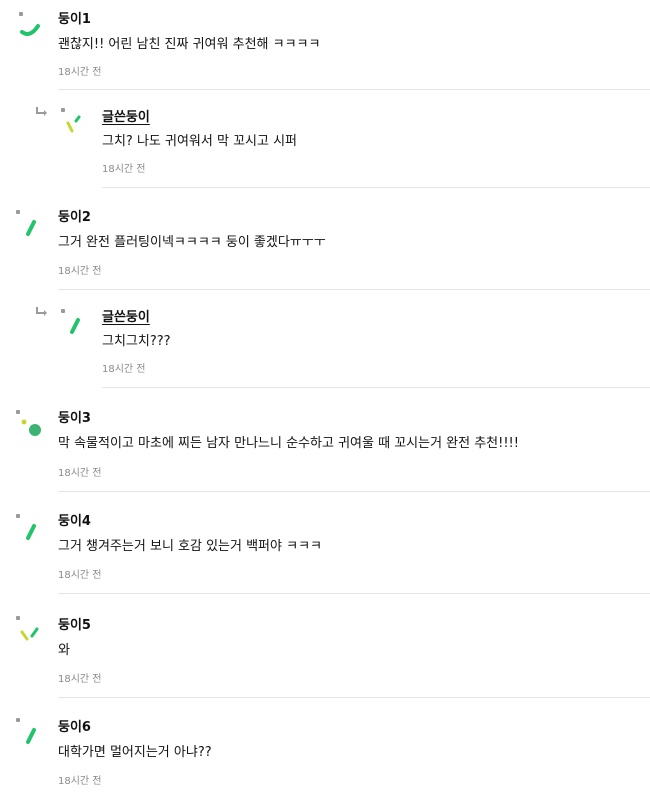 This screenshot has height=800, width=650. I want to click on reply-item: 글쓴둥이 그치그치??? 18시간 전, so click(325, 339).